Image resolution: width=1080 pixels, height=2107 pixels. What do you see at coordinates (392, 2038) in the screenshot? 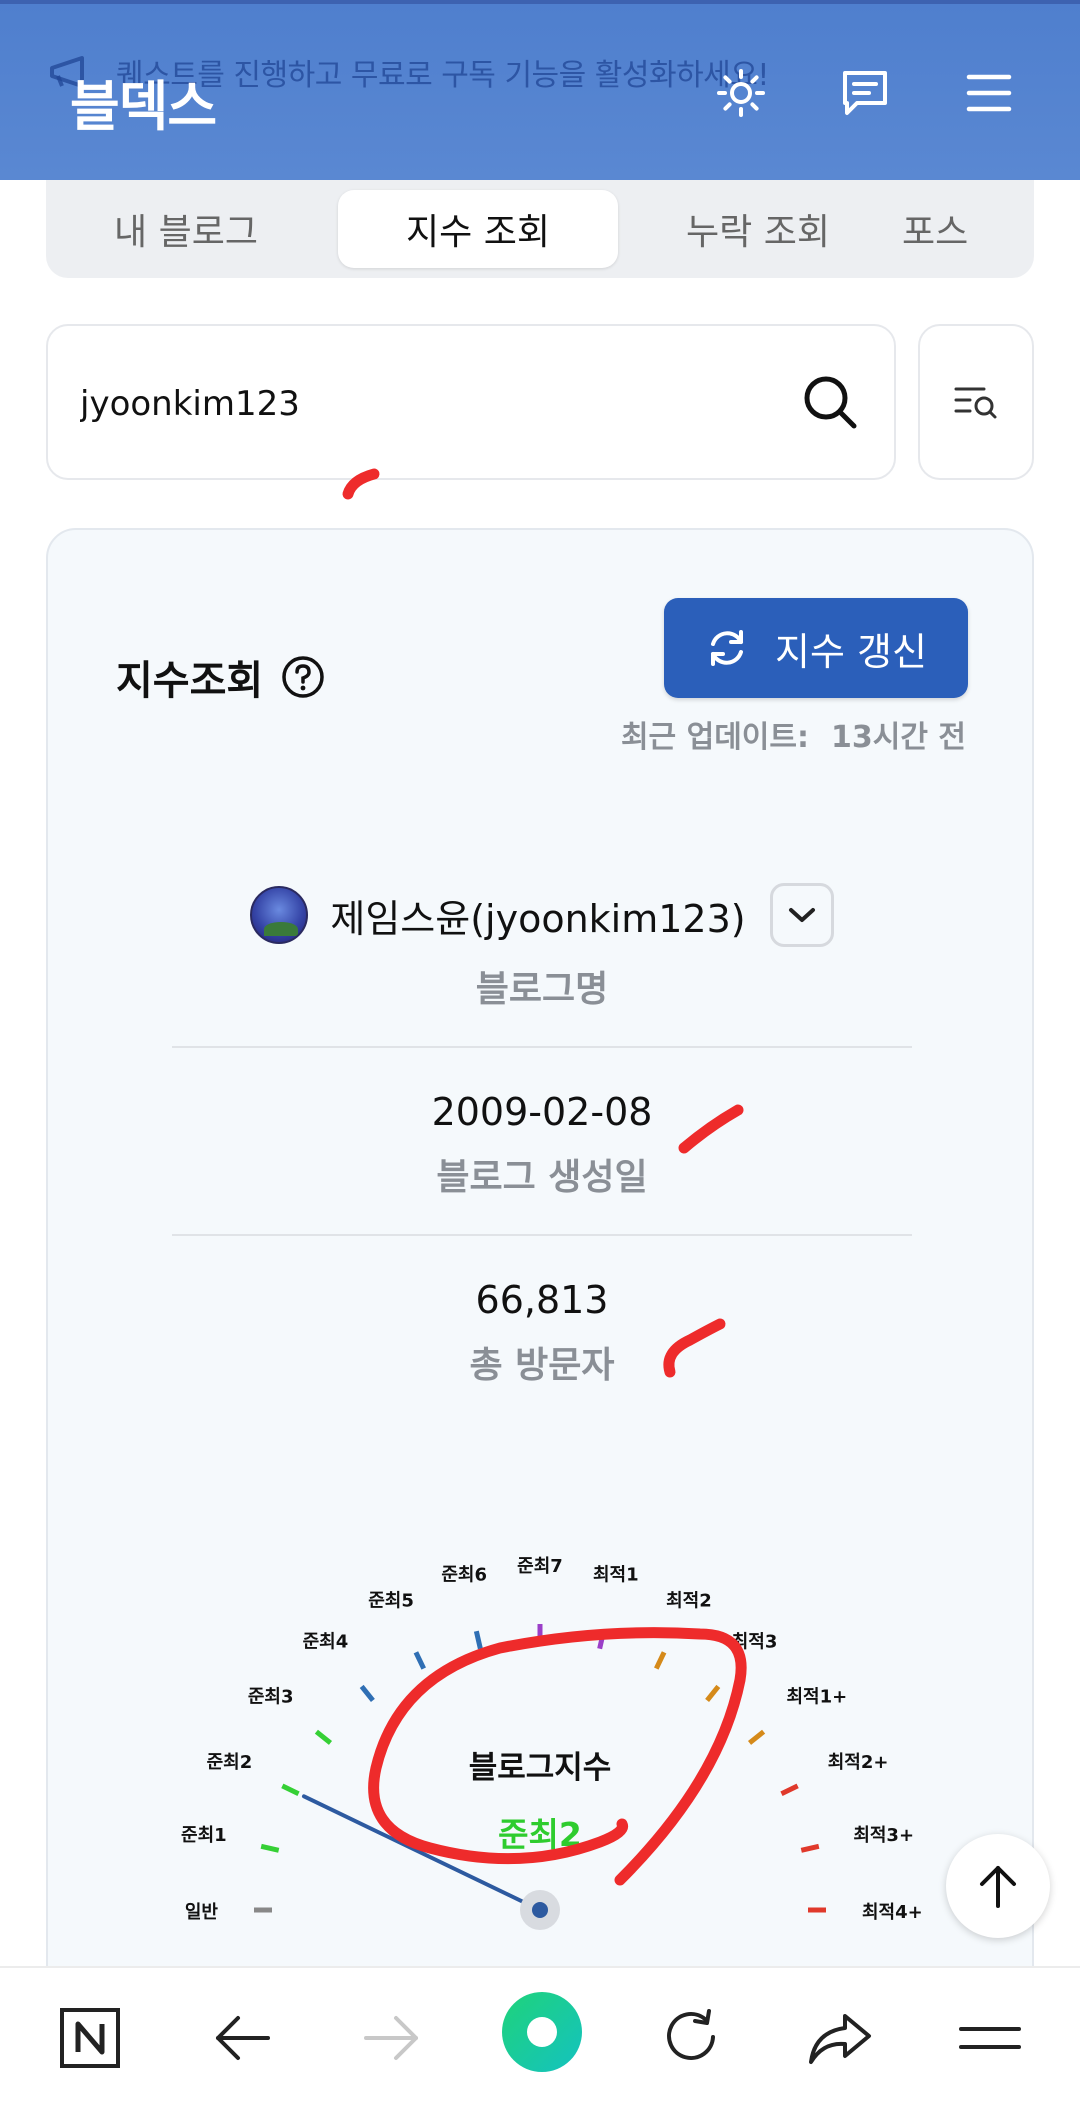
I see `forward-arrow-icon` at bounding box center [392, 2038].